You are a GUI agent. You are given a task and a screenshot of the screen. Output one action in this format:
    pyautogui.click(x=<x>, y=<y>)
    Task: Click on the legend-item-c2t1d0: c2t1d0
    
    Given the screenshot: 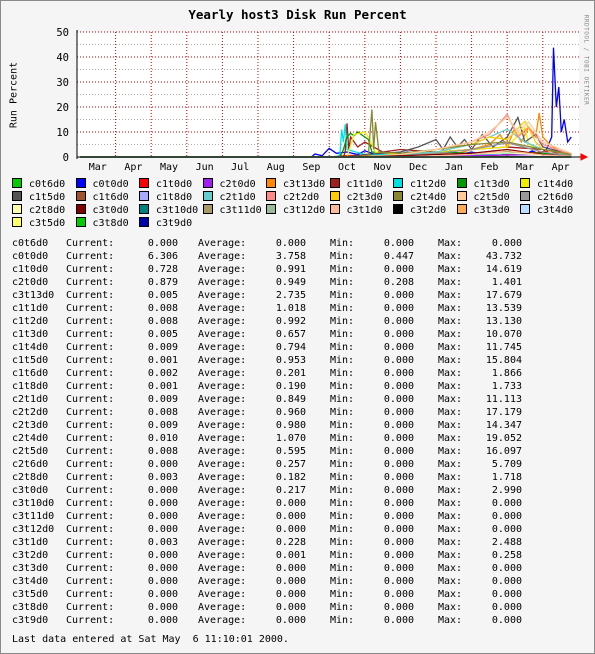 What is the action you would take?
    pyautogui.click(x=229, y=197)
    